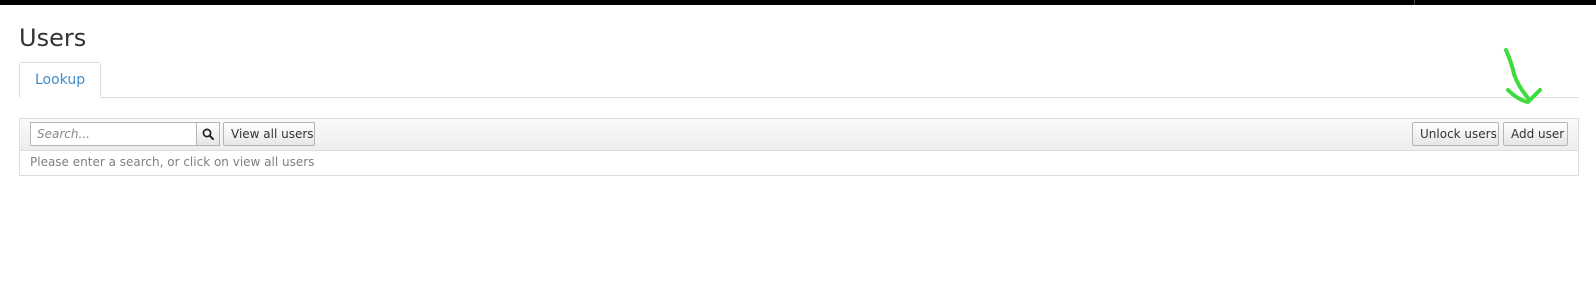  What do you see at coordinates (53, 38) in the screenshot?
I see `page-title: Users` at bounding box center [53, 38].